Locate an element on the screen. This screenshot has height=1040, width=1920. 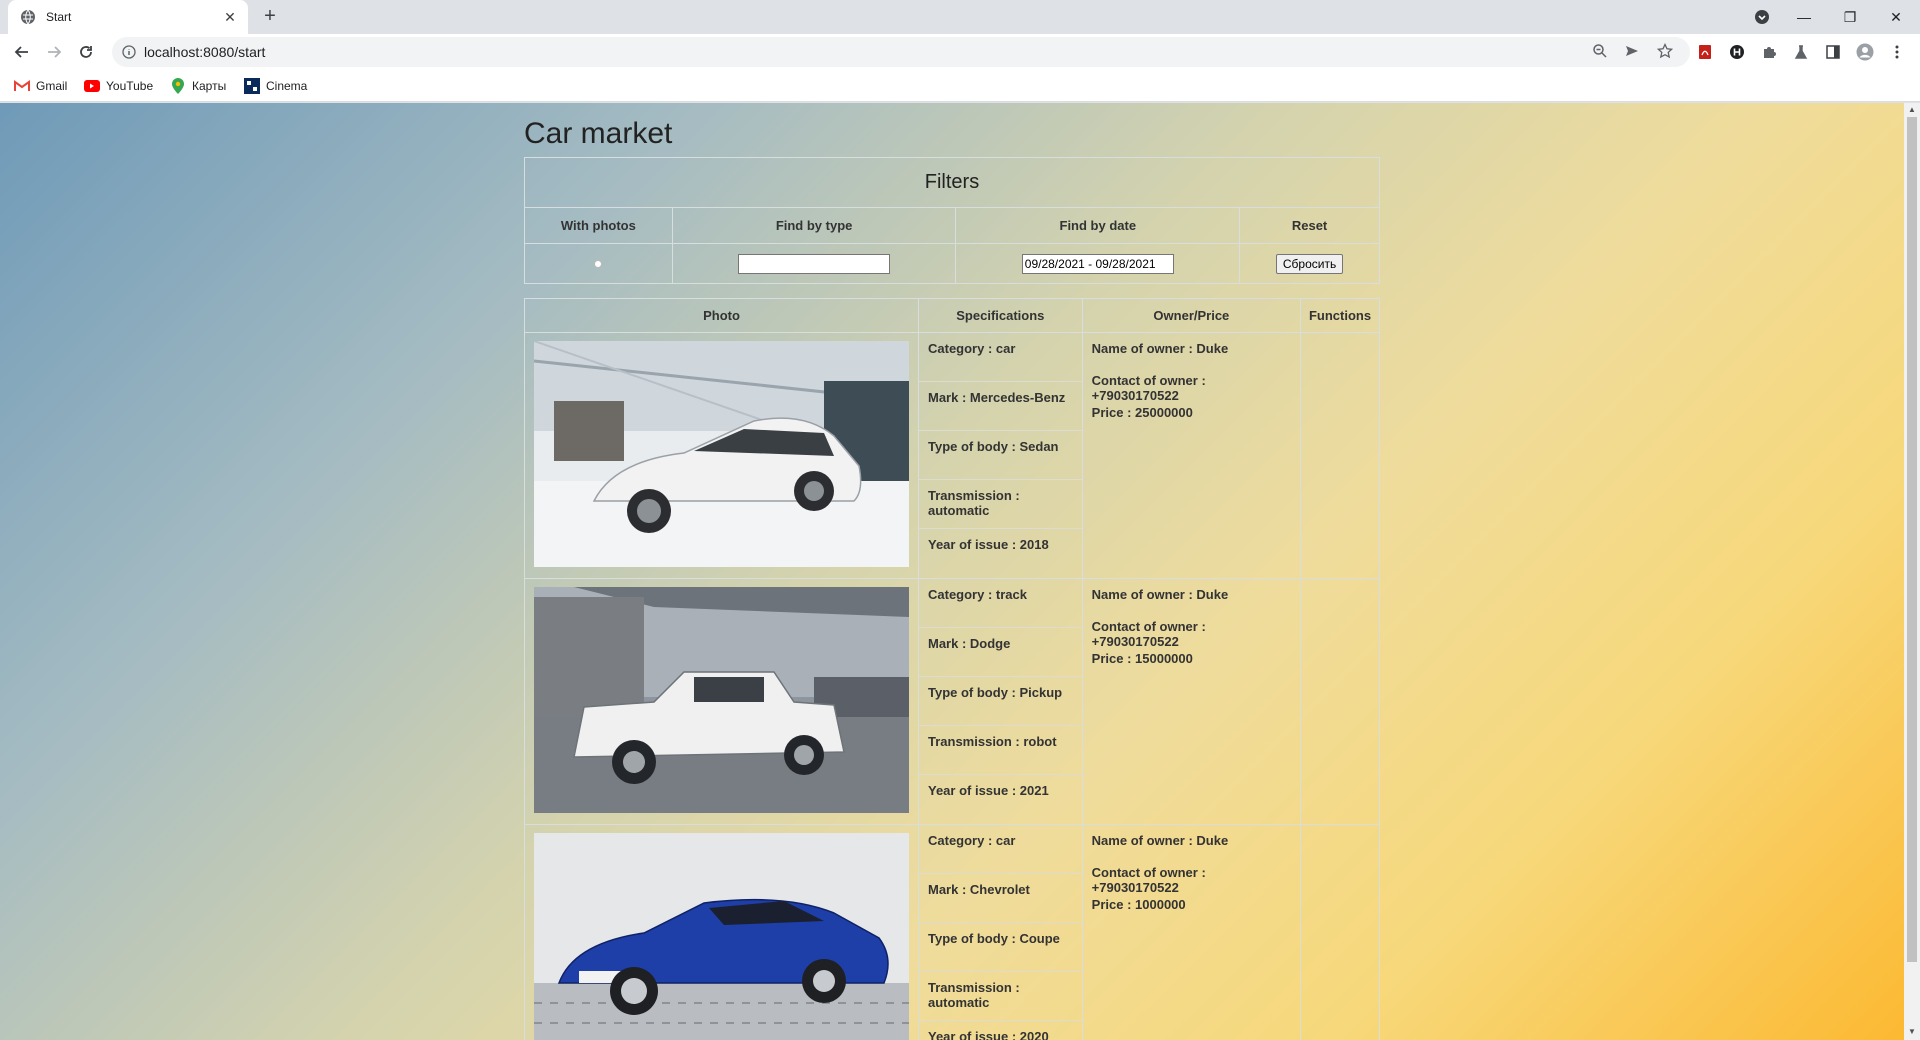
pdf-extension-icon is located at coordinates (1705, 52).